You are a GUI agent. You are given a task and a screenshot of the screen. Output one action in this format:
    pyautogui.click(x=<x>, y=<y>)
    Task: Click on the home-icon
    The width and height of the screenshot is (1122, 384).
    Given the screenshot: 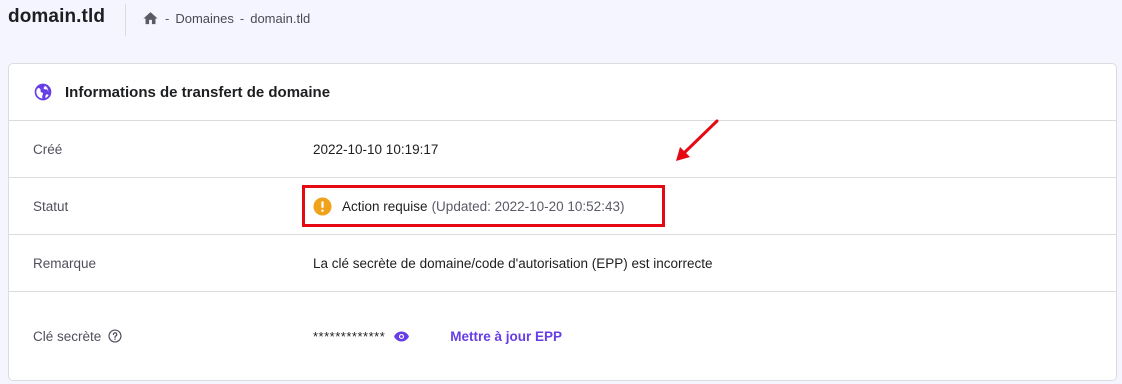 What is the action you would take?
    pyautogui.click(x=150, y=18)
    